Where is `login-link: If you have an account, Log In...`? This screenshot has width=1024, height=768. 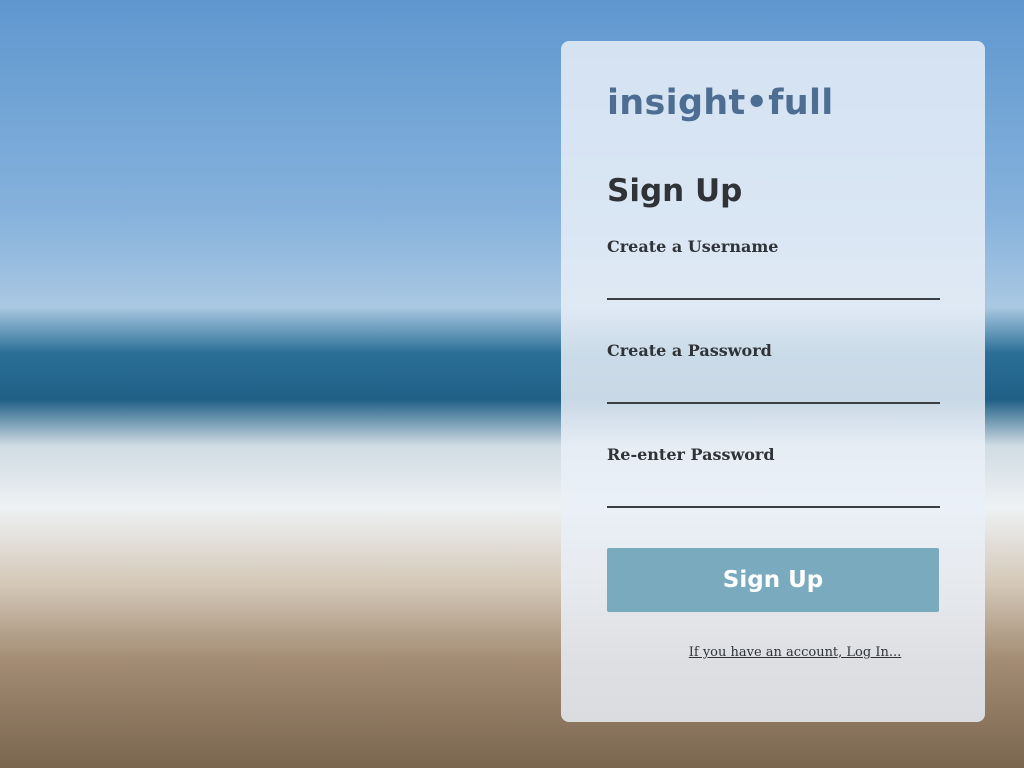 login-link: If you have an account, Log In... is located at coordinates (795, 652).